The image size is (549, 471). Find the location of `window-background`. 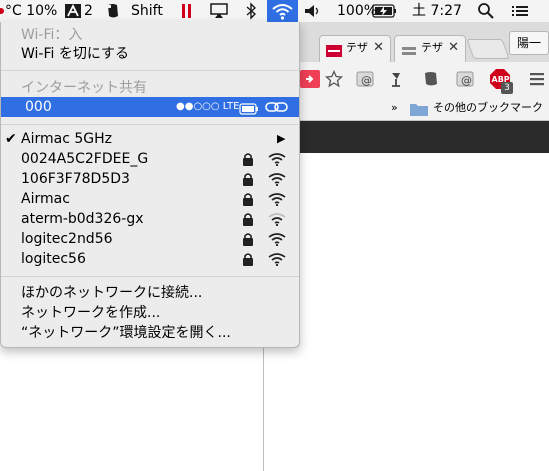

window-background is located at coordinates (131, 409).